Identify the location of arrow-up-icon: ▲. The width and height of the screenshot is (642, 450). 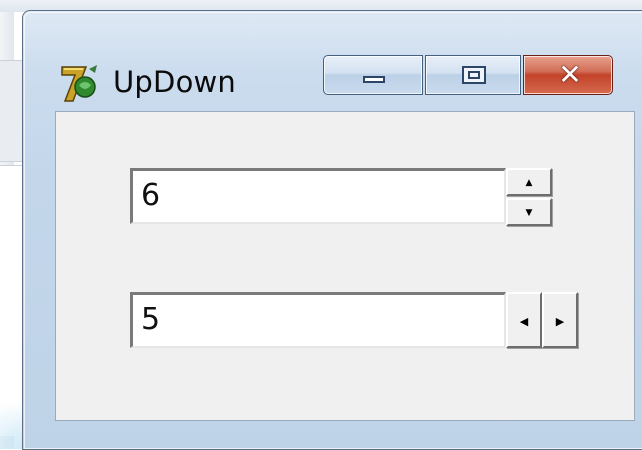
(529, 183).